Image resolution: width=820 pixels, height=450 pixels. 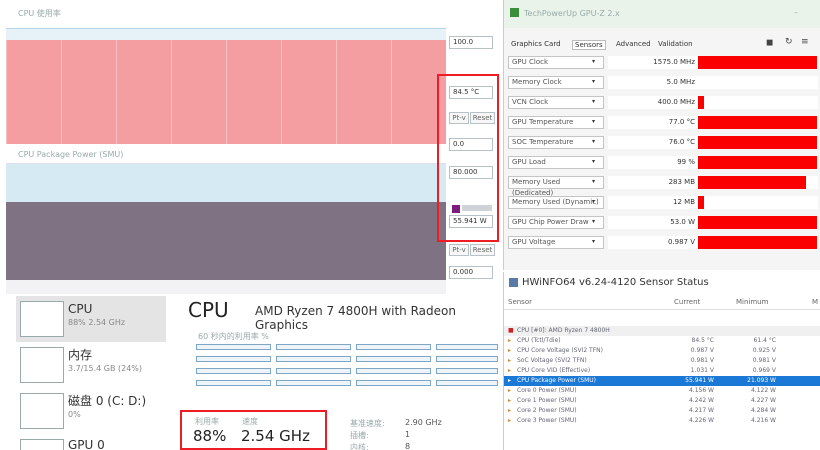 What do you see at coordinates (471, 272) in the screenshot?
I see `scale-bottom-field: 0.000` at bounding box center [471, 272].